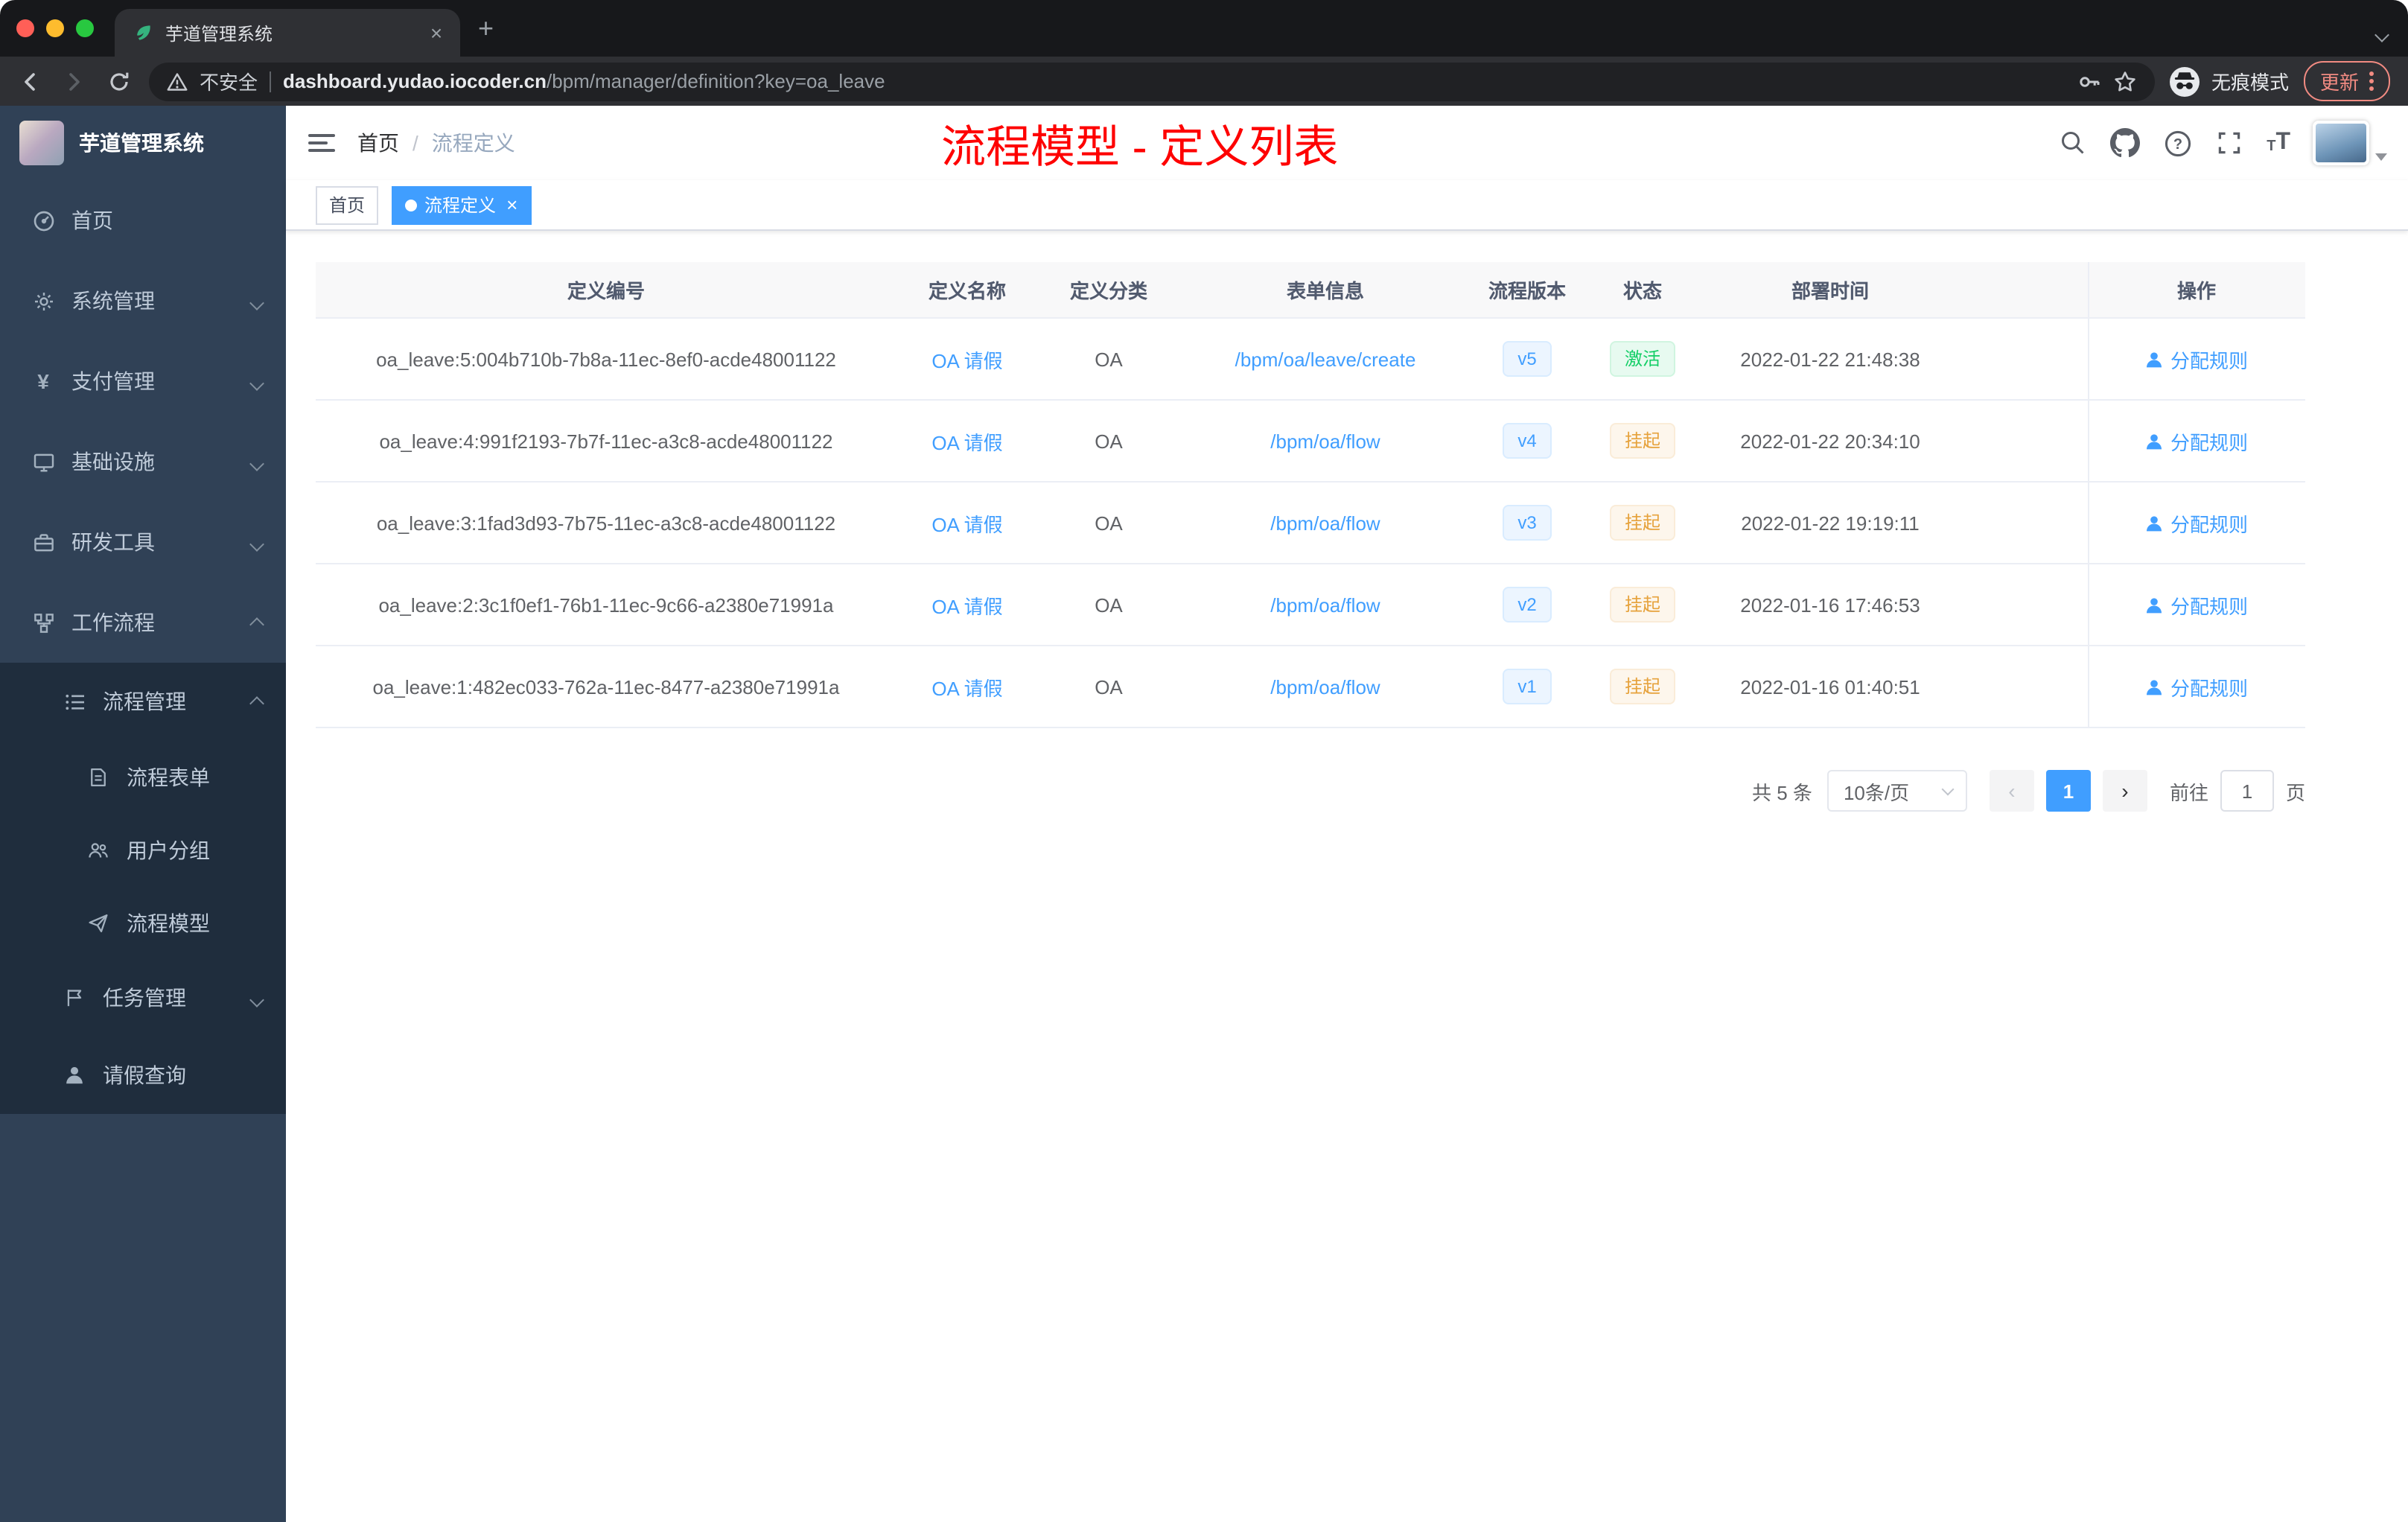 The image size is (2408, 1522). What do you see at coordinates (143, 461) in the screenshot?
I see `sidebar-item-infrastructure: 基础设施` at bounding box center [143, 461].